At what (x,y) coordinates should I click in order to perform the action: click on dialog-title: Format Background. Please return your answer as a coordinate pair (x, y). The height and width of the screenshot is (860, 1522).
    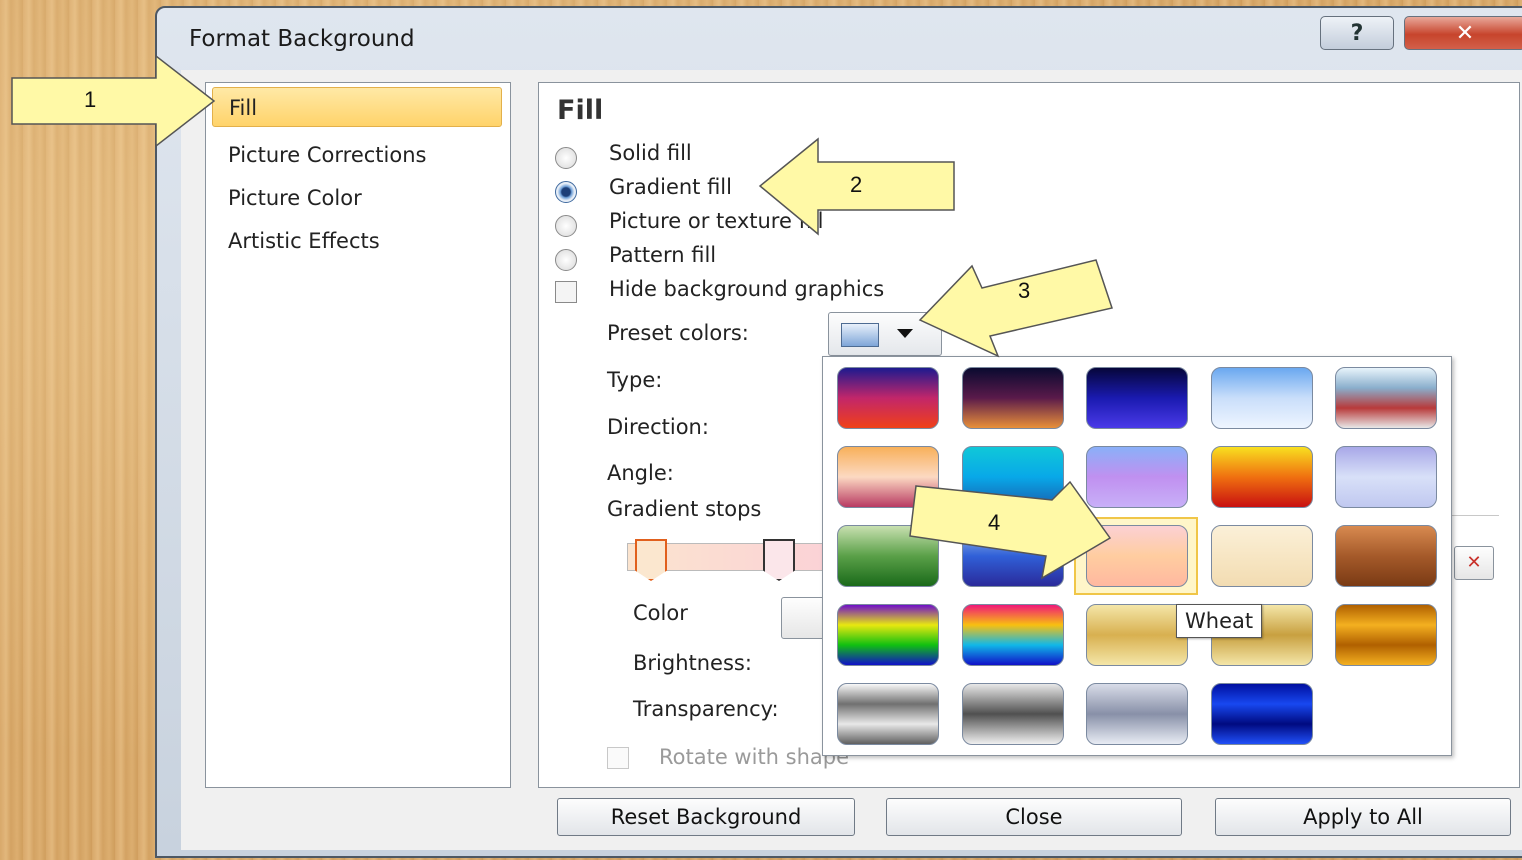
    Looking at the image, I should click on (302, 39).